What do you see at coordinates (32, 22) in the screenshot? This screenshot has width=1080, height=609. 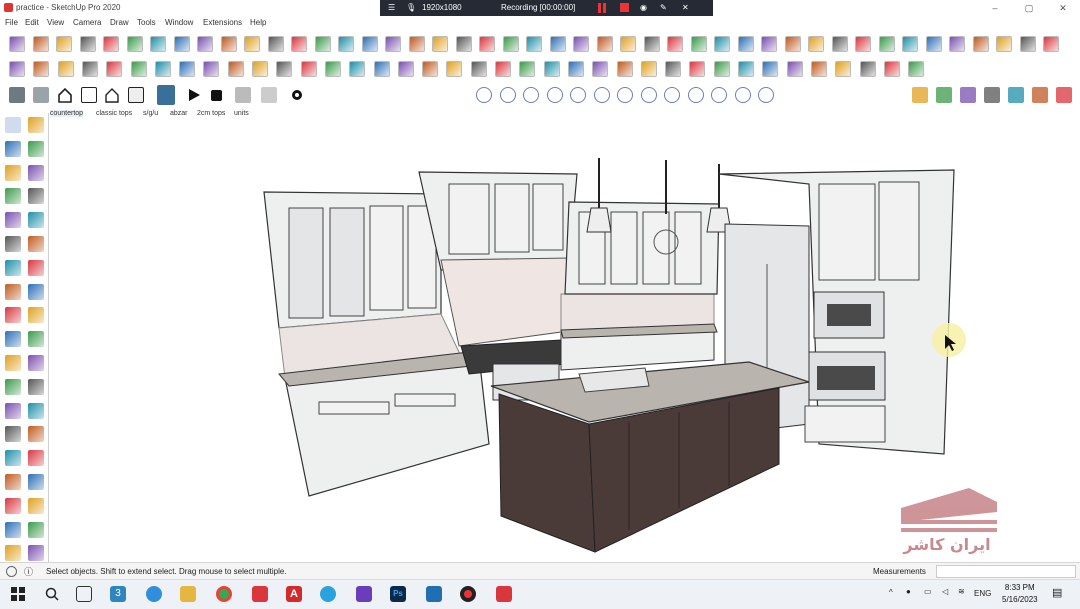 I see `menu-edit: Edit` at bounding box center [32, 22].